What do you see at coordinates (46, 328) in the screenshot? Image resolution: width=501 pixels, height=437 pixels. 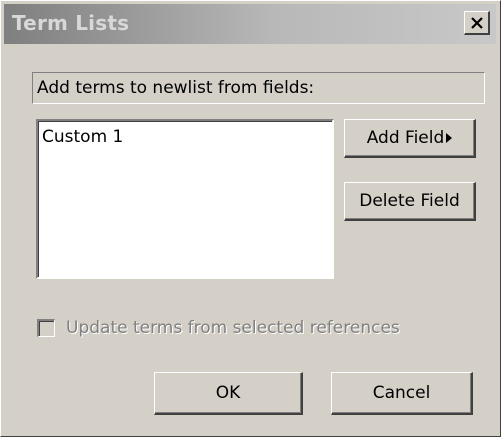 I see `update-terms-checkbox` at bounding box center [46, 328].